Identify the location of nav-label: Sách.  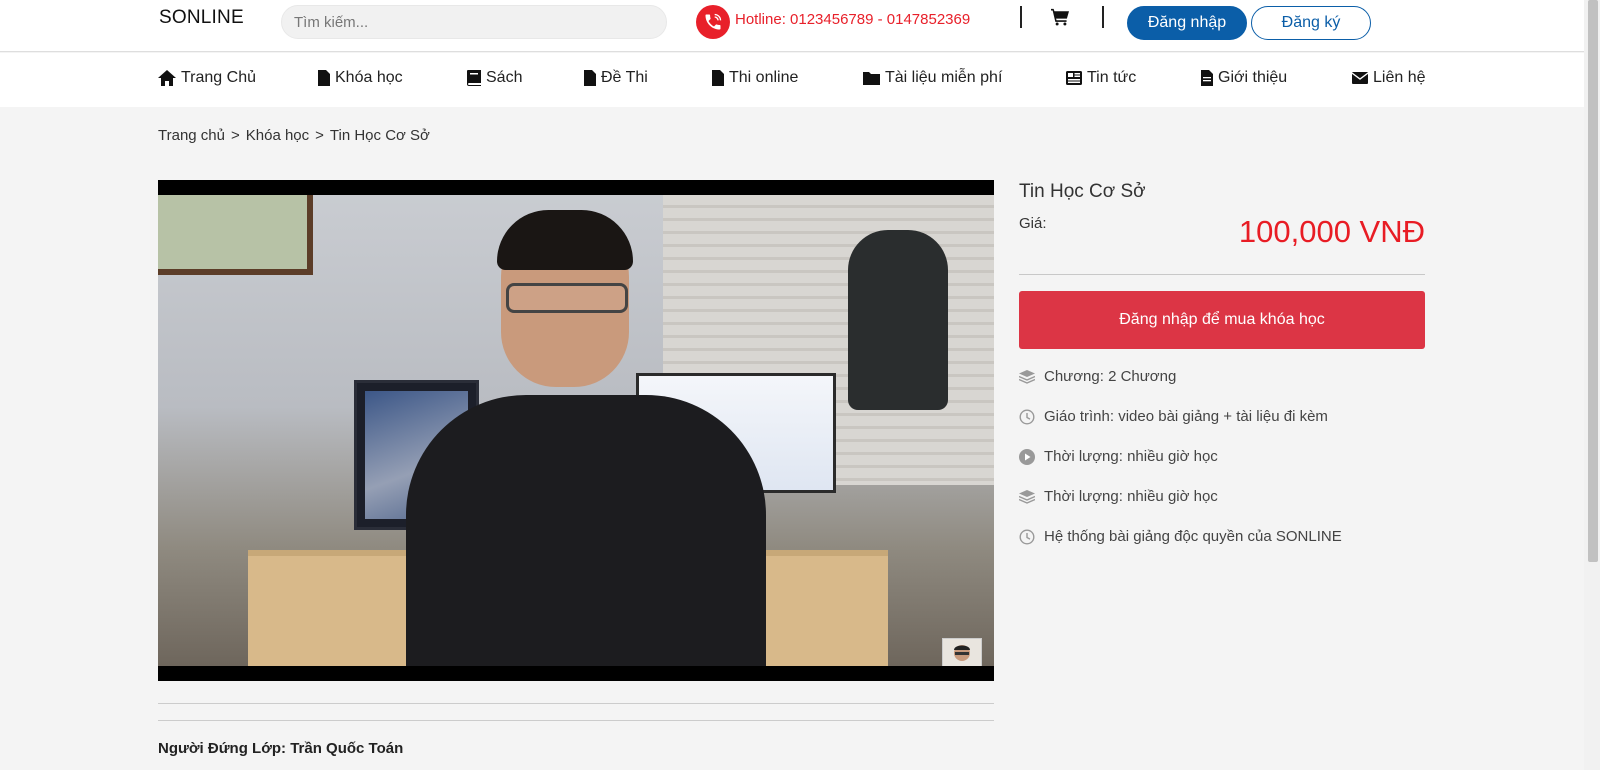
(504, 77).